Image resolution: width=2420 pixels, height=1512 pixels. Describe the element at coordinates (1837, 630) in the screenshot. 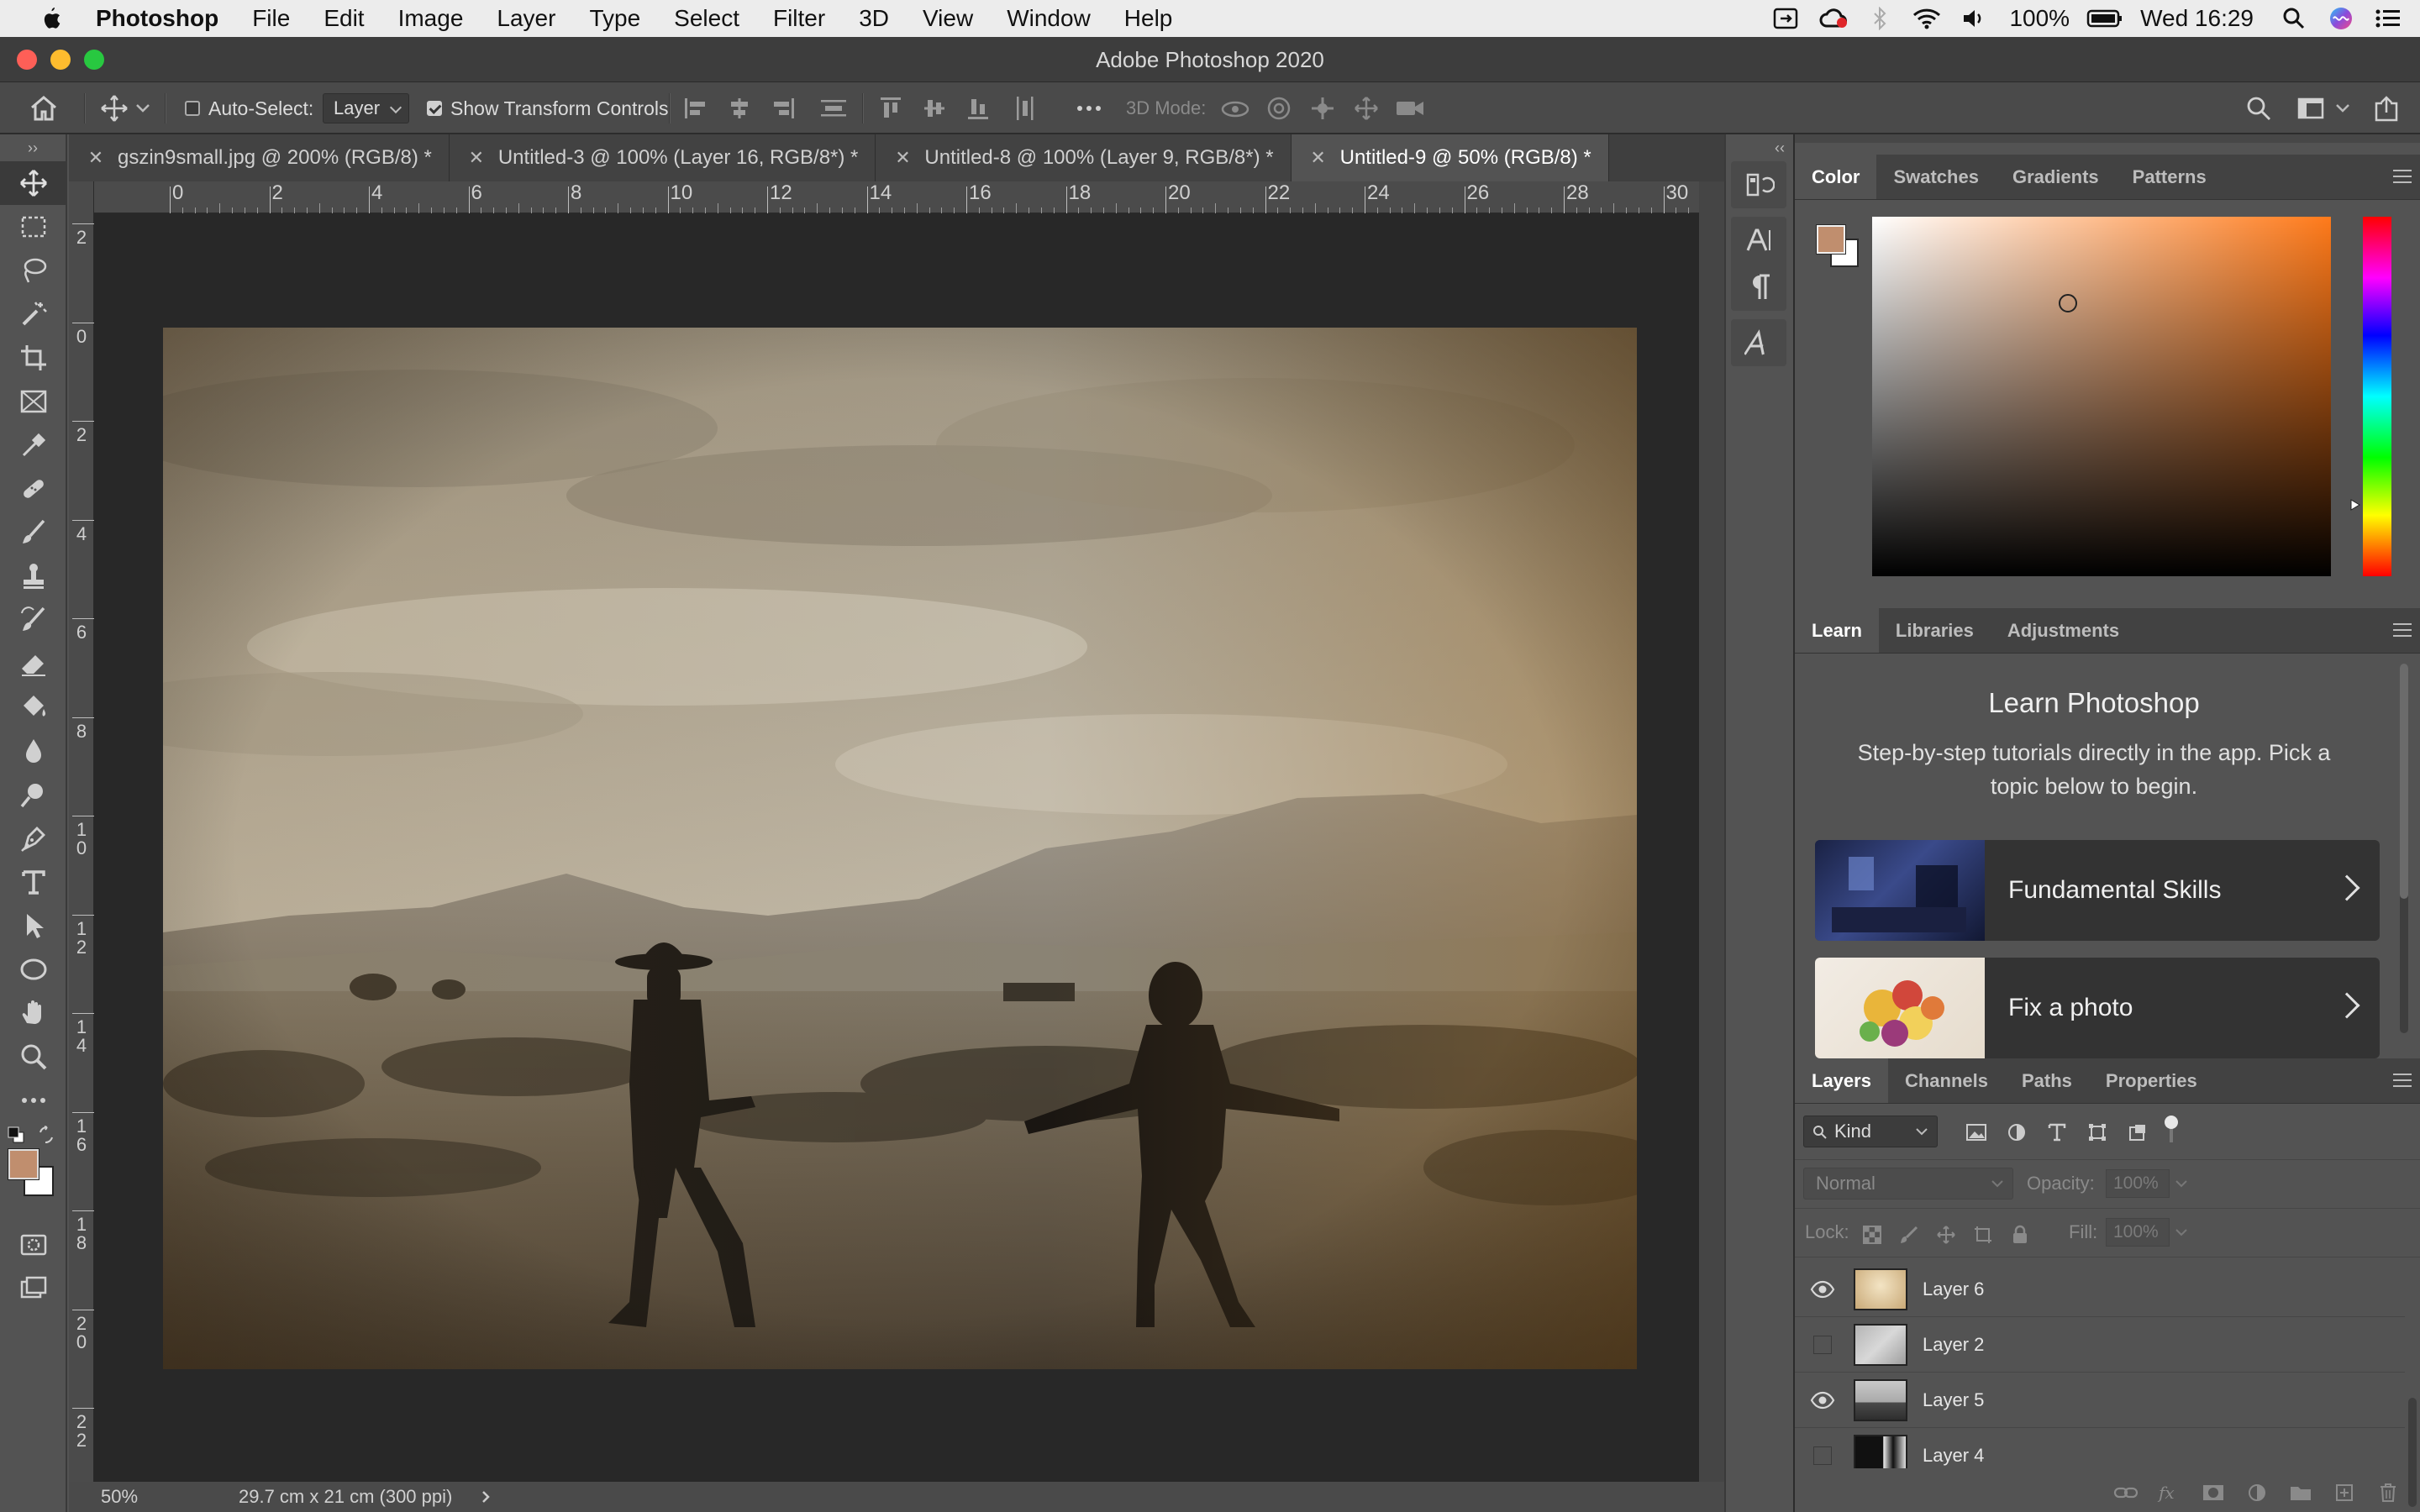

I see `tab-learn: Learn` at that location.